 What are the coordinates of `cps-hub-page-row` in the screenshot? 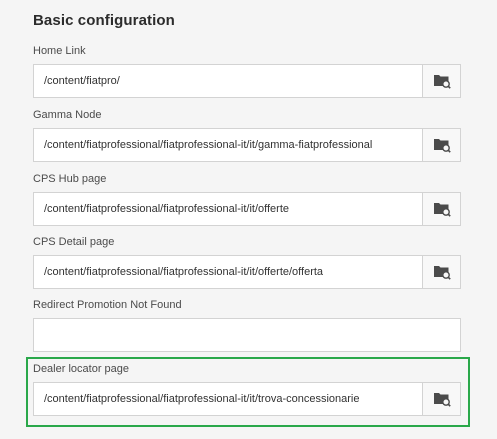 It's located at (247, 209).